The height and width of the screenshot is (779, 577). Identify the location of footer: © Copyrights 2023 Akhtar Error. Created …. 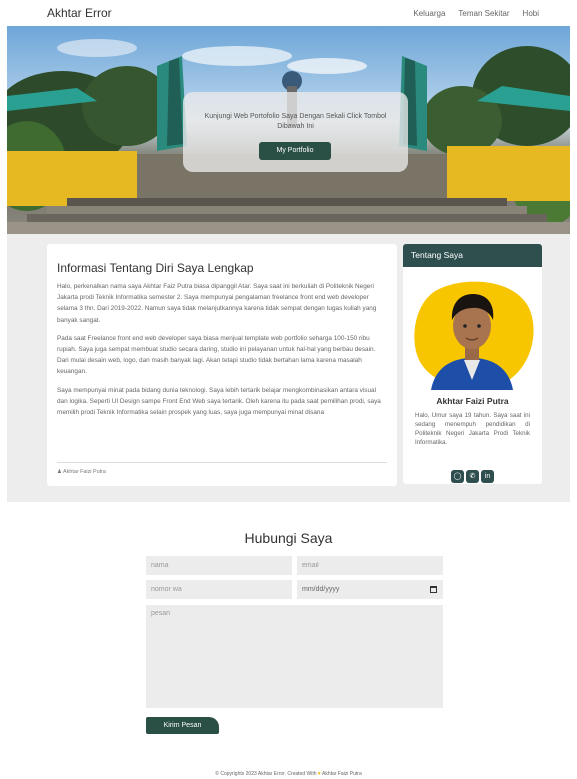
(288, 774).